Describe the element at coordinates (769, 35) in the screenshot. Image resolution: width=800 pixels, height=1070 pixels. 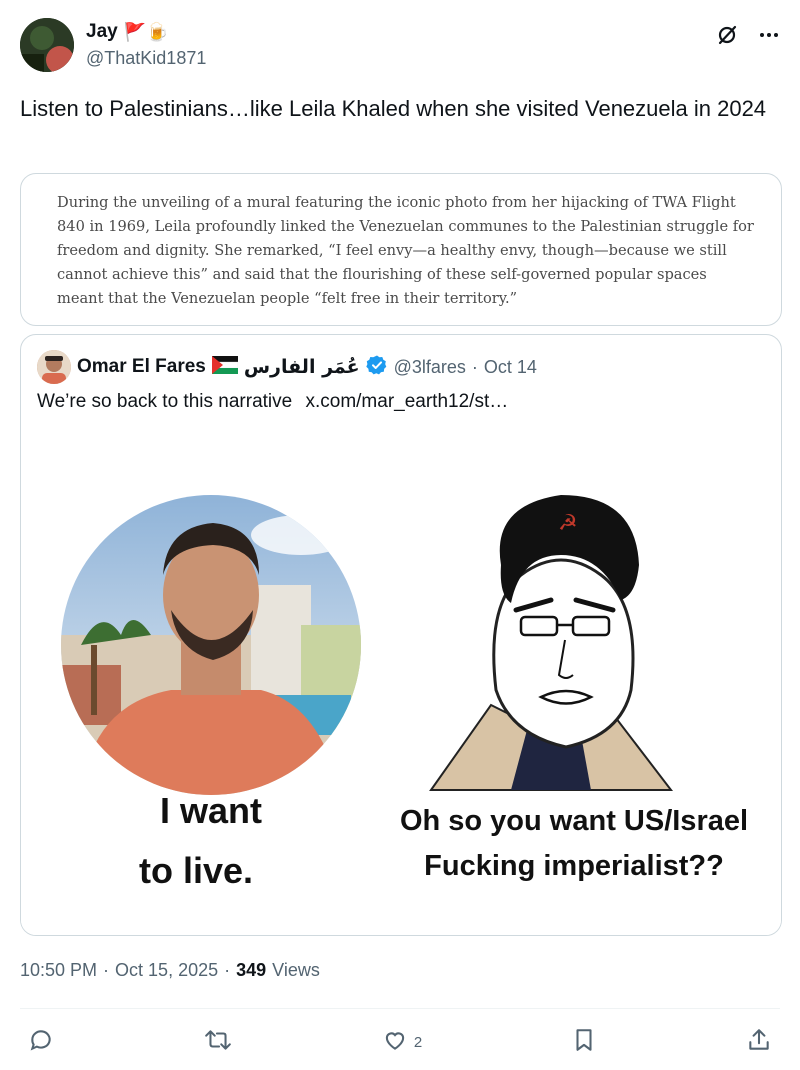
I see `more-options-icon` at that location.